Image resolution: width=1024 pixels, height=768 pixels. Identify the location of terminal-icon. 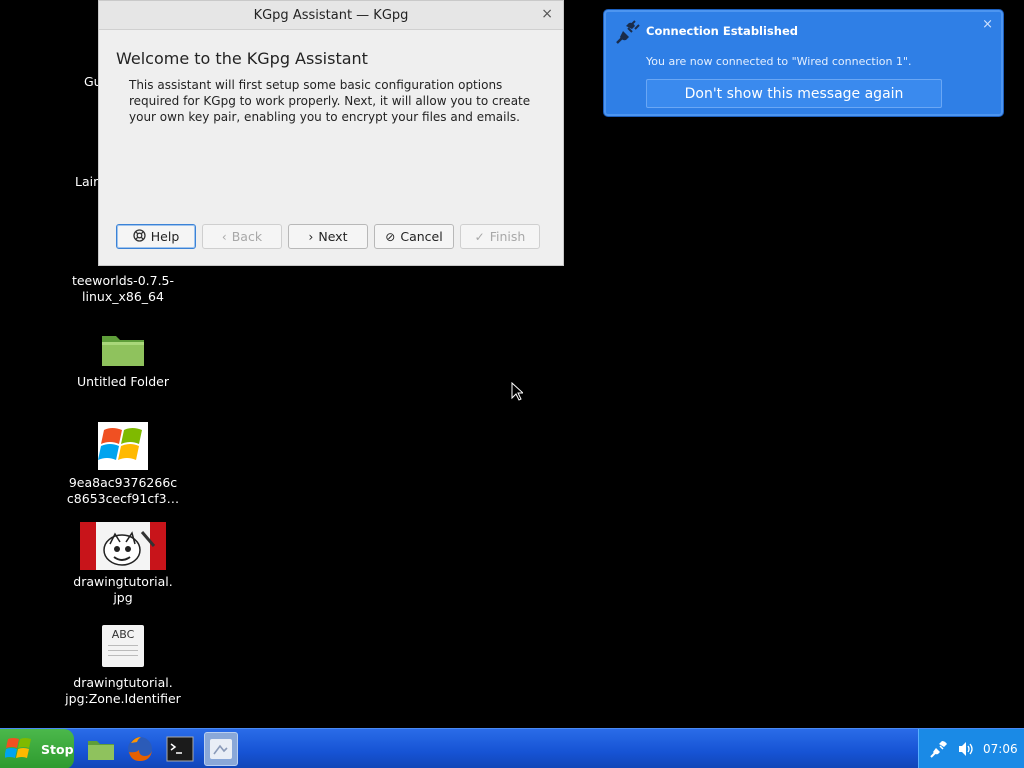
(180, 749).